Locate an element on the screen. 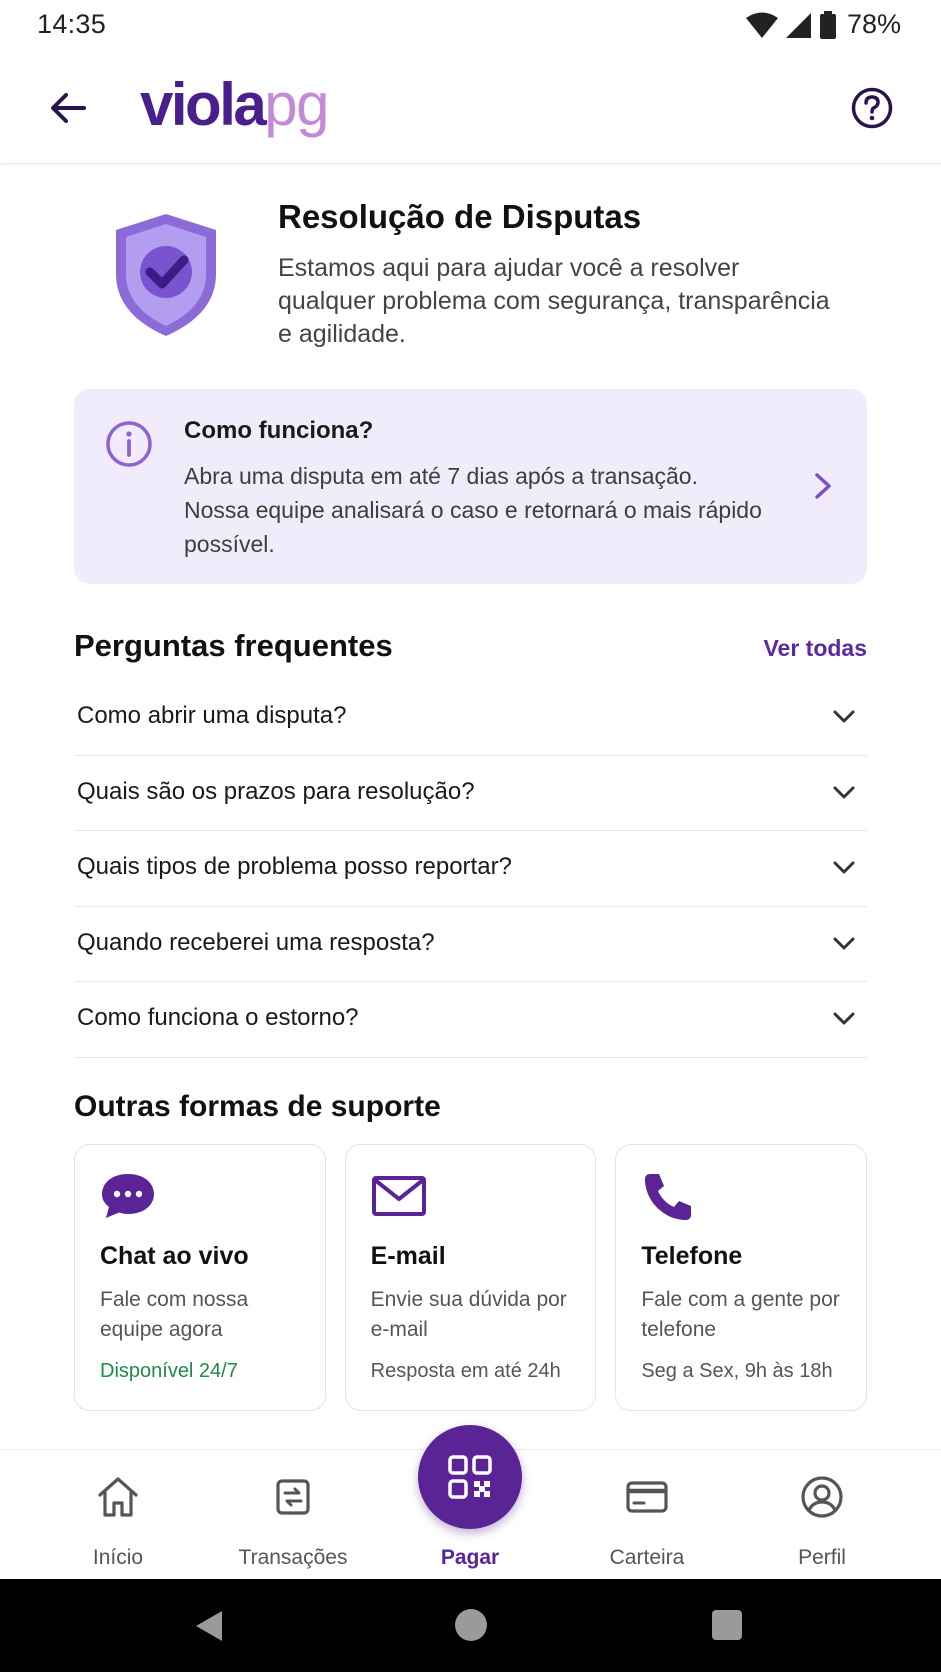 The image size is (941, 1672). faq-question: Como funciona o estorno? is located at coordinates (218, 1017).